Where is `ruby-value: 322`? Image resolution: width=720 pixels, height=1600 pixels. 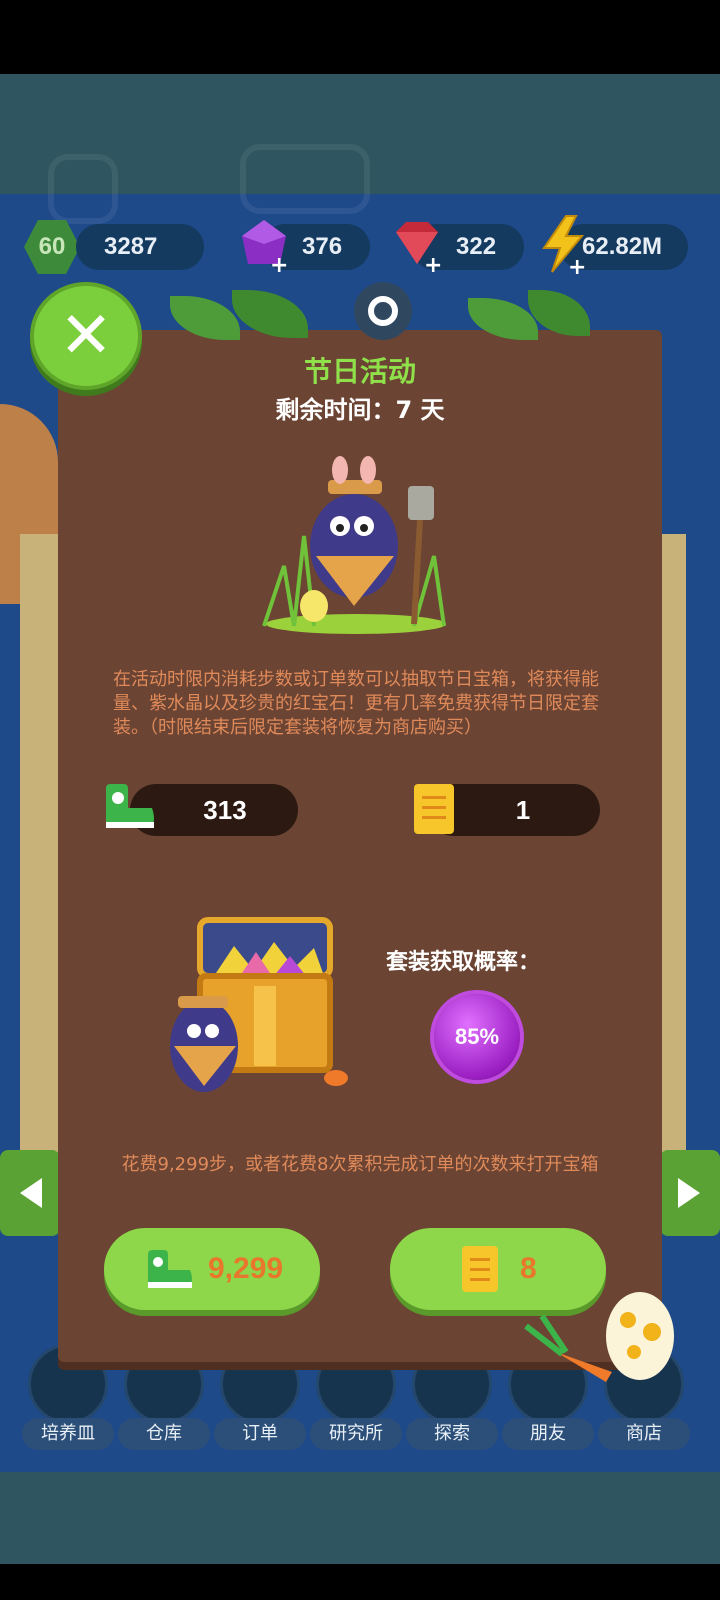
ruby-value: 322 is located at coordinates (476, 246).